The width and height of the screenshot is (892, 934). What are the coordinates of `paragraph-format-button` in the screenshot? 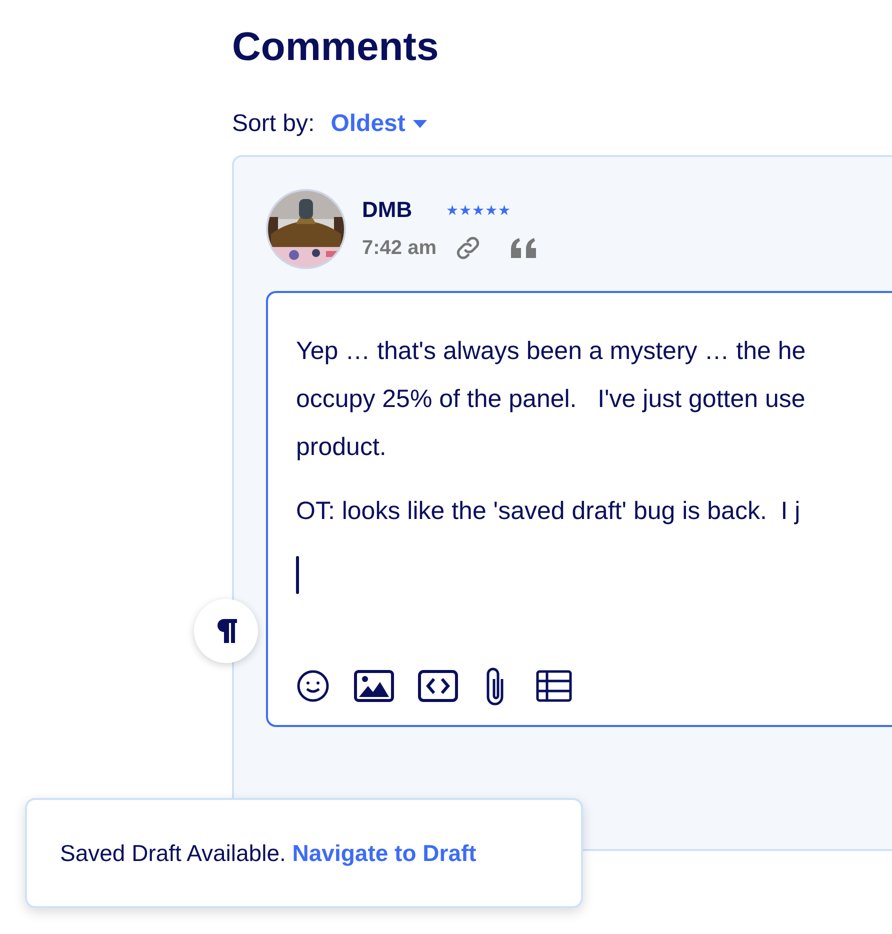 It's located at (226, 631).